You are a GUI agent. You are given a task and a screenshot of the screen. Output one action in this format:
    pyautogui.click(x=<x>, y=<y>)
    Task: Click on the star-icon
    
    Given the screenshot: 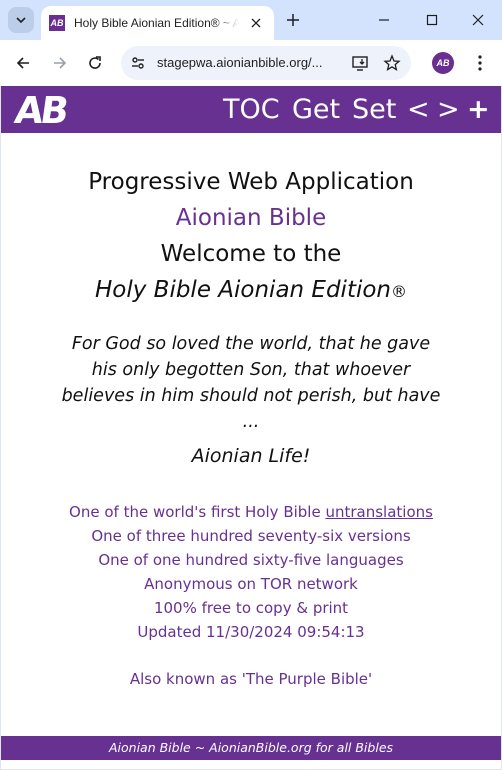 What is the action you would take?
    pyautogui.click(x=392, y=62)
    